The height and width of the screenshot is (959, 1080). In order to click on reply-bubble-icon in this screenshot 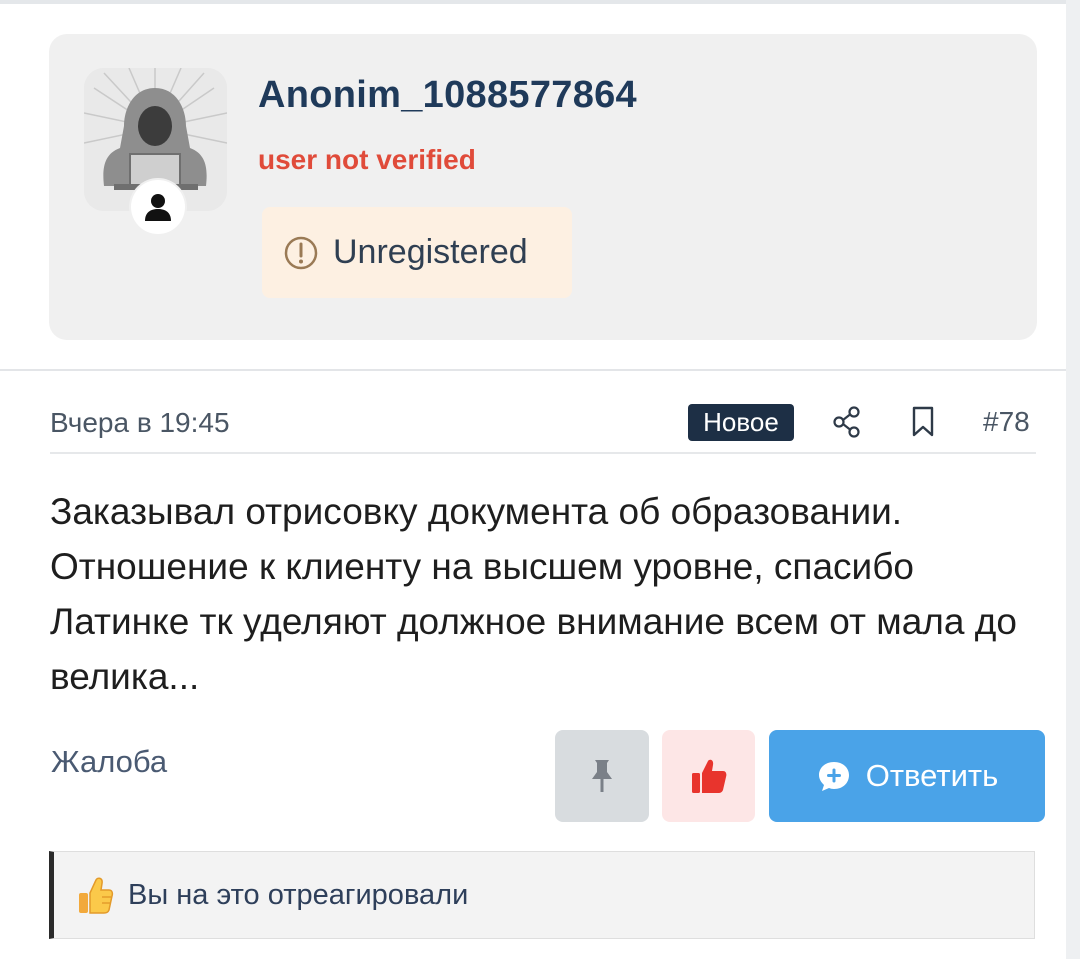, I will do `click(834, 776)`.